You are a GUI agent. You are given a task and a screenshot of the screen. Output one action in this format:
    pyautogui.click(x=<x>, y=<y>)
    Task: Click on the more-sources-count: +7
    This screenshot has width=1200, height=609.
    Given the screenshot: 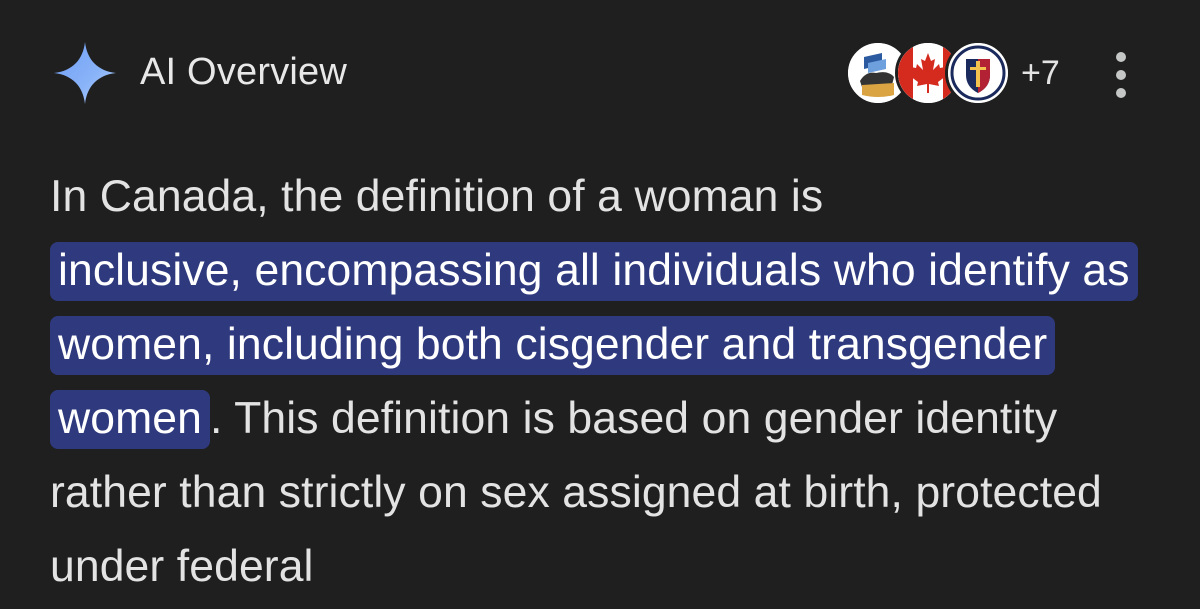 What is the action you would take?
    pyautogui.click(x=1040, y=73)
    